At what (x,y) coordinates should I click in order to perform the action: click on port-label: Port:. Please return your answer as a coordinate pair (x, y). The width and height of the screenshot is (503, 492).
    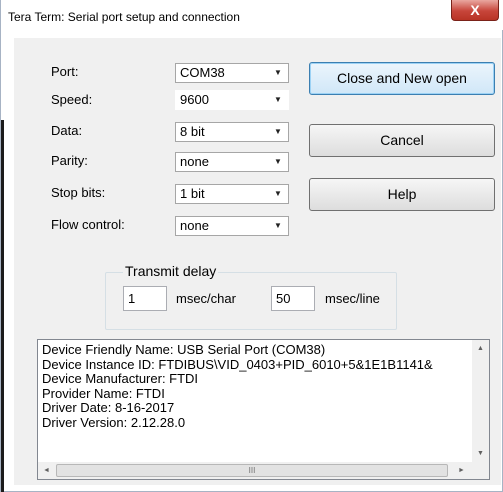
    Looking at the image, I should click on (65, 71).